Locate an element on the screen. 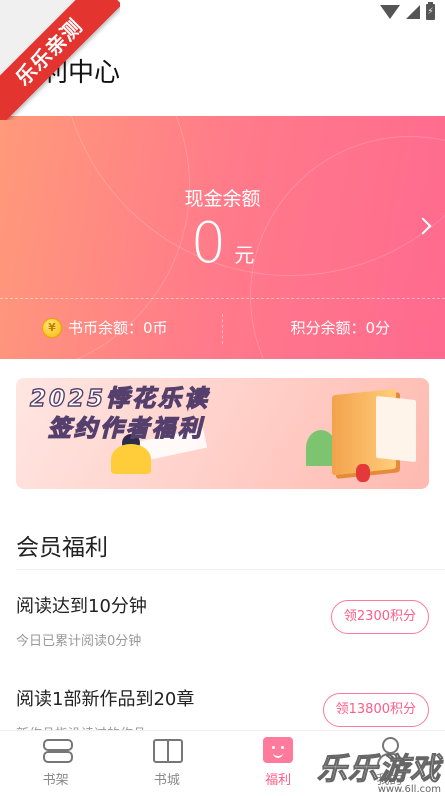 Image resolution: width=445 pixels, height=796 pixels. status-icons is located at coordinates (407, 11).